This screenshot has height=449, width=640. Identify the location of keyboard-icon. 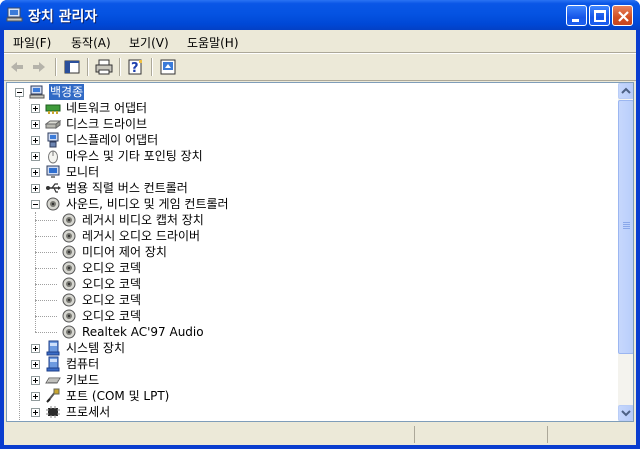
(53, 380).